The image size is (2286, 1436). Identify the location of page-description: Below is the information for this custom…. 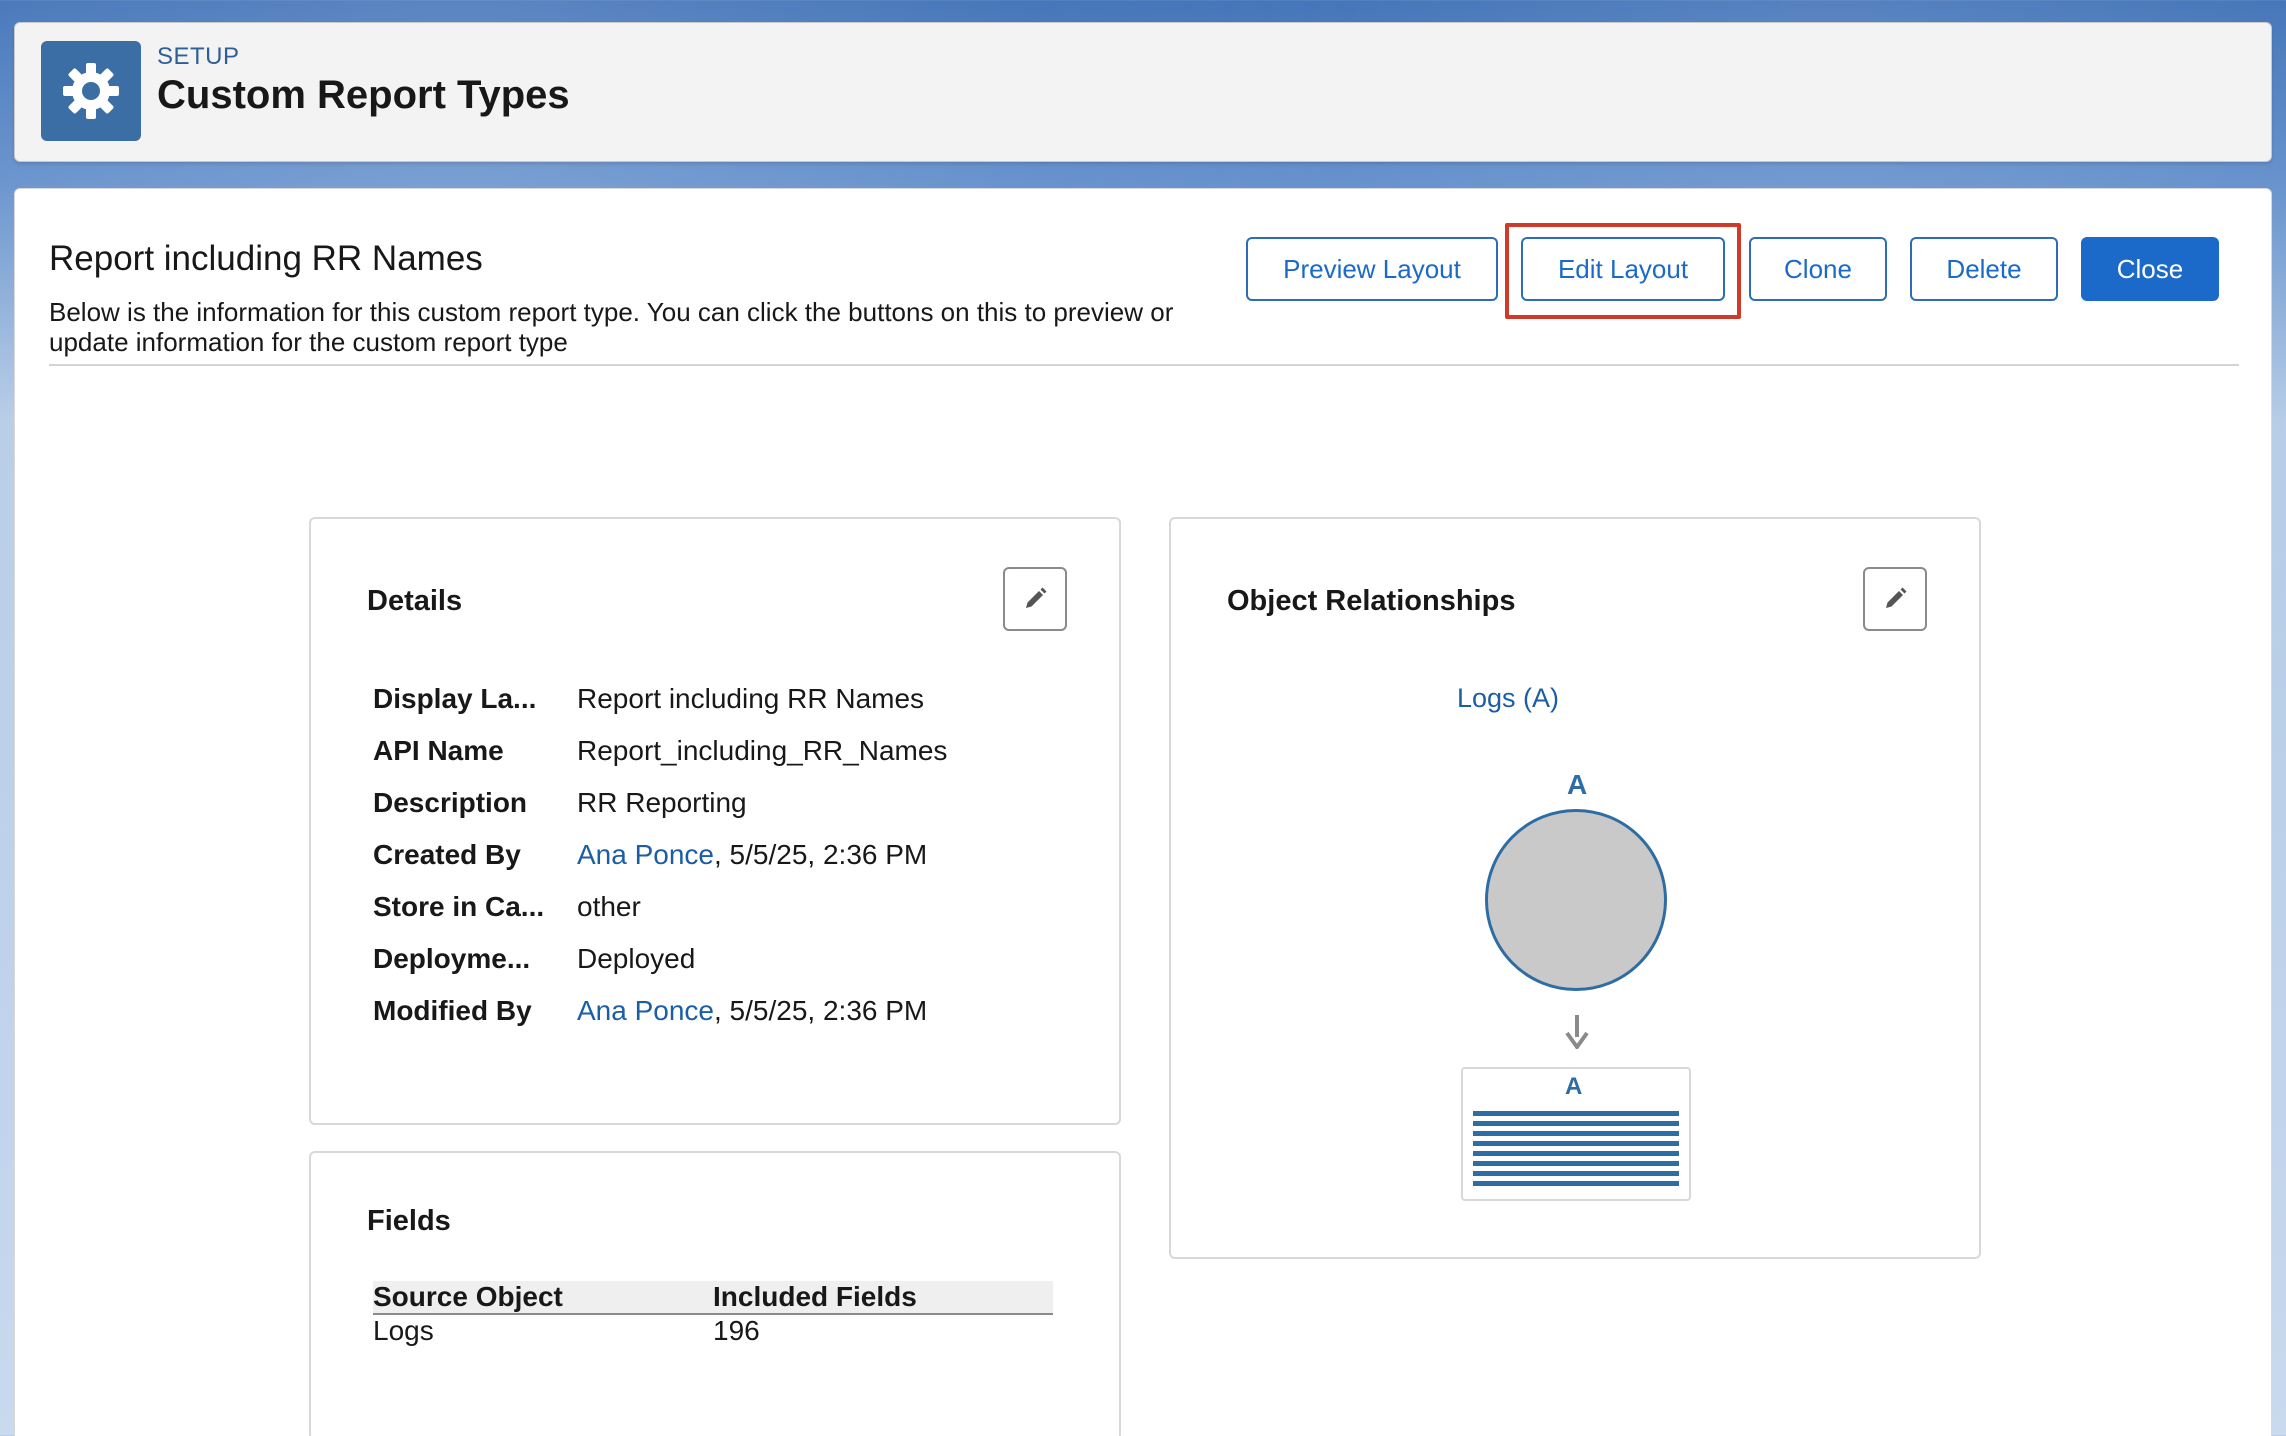
(611, 327).